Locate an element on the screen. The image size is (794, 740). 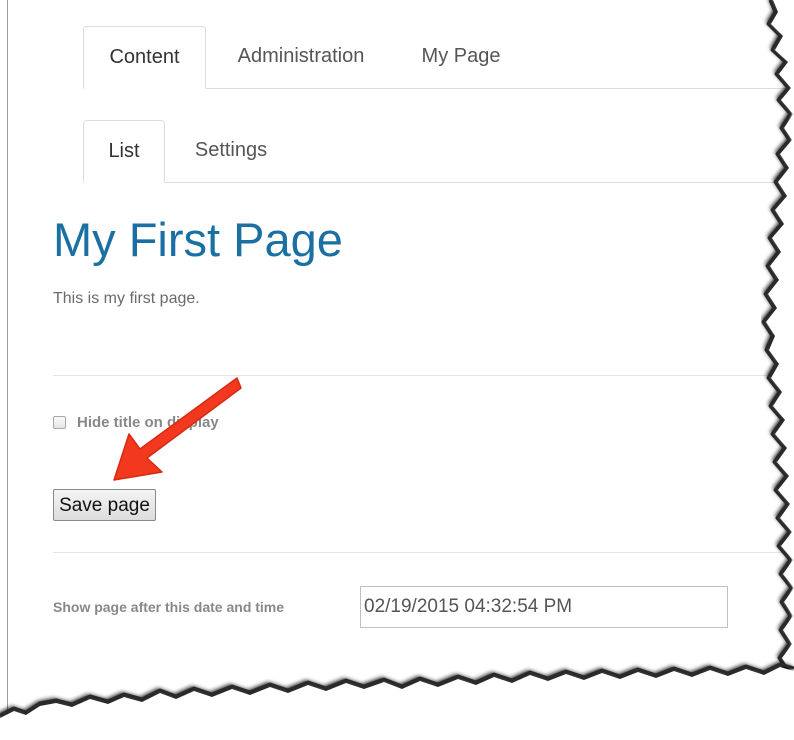
hide-title-checkbox is located at coordinates (59, 422).